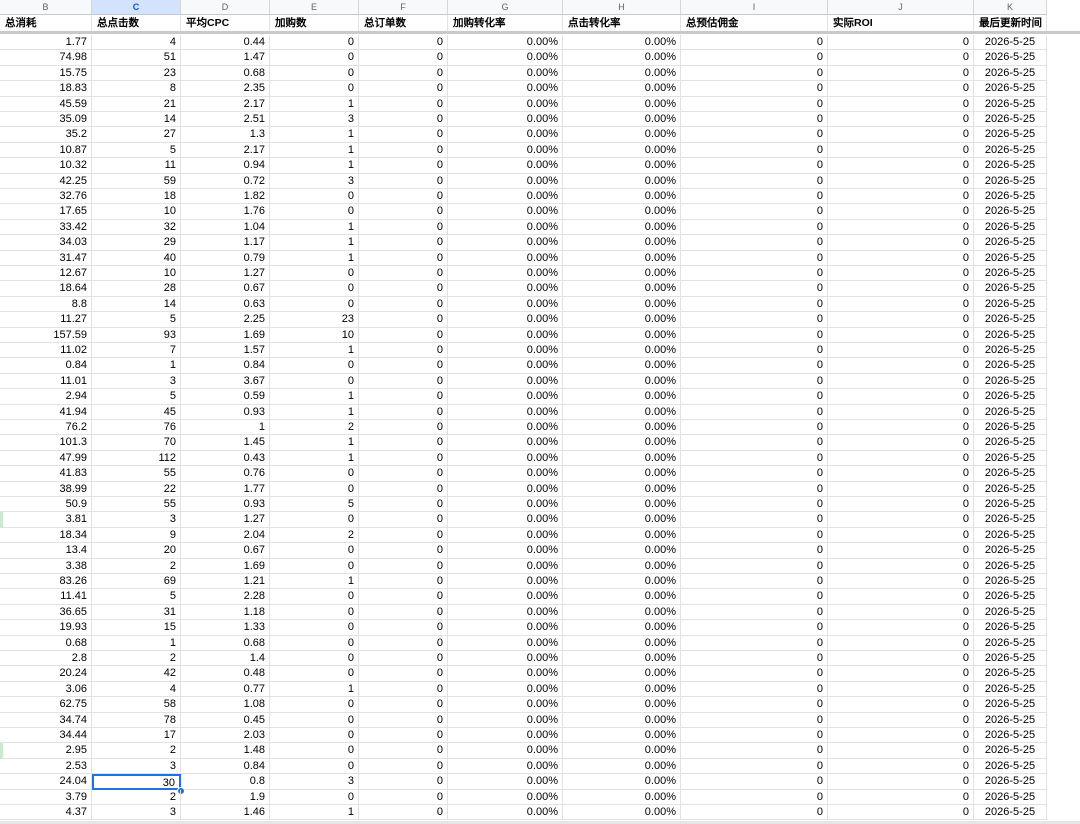 The image size is (1080, 824). What do you see at coordinates (46, 120) in the screenshot?
I see `table-cell: 35.09` at bounding box center [46, 120].